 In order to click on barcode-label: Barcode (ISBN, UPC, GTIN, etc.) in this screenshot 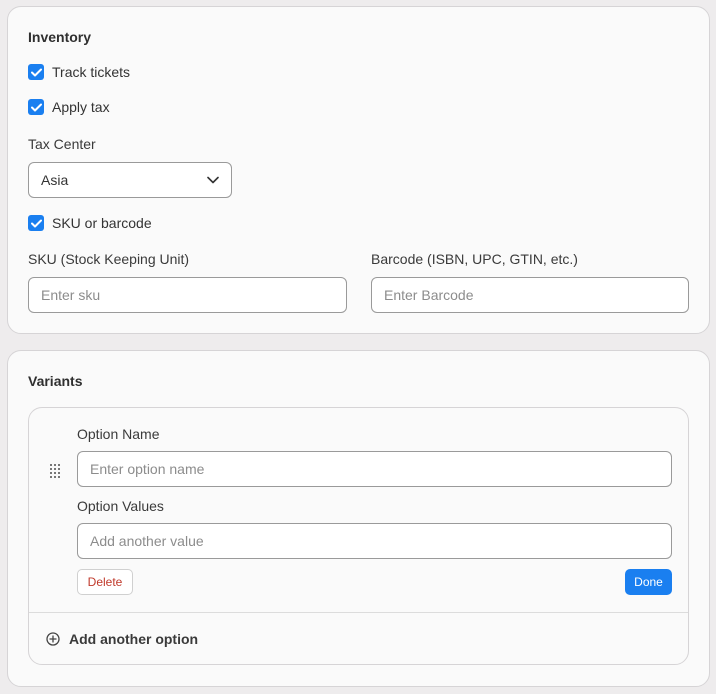, I will do `click(474, 259)`.